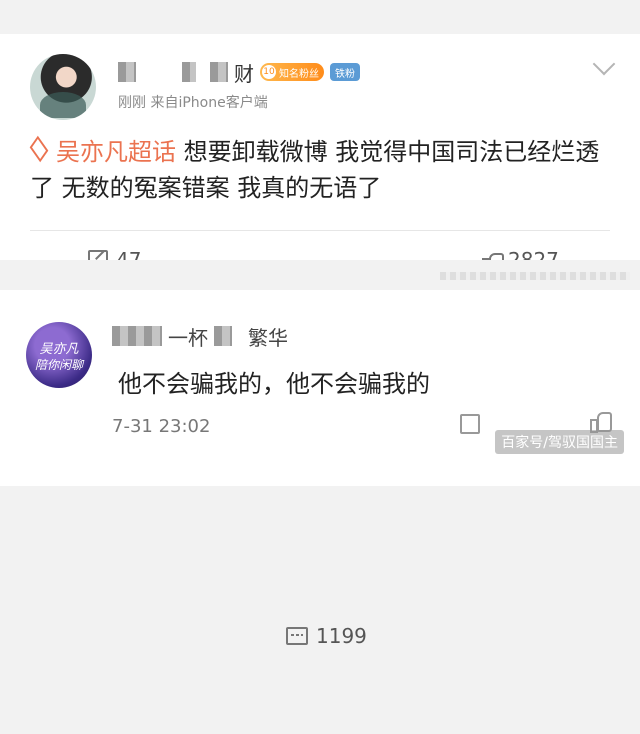 This screenshot has width=640, height=734. I want to click on comment-body: 他不会骗我的，他不会骗我的, so click(274, 384).